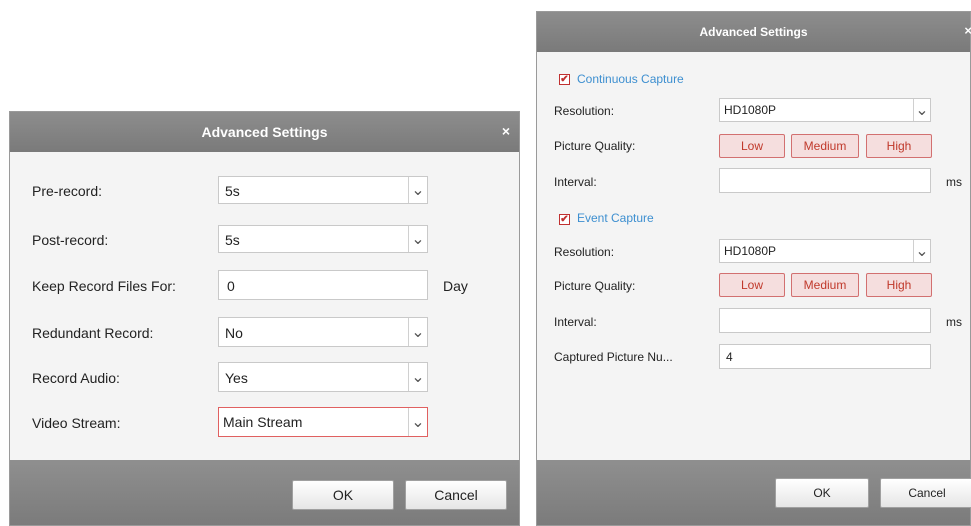  I want to click on event-capture-label: Event Capture, so click(615, 218).